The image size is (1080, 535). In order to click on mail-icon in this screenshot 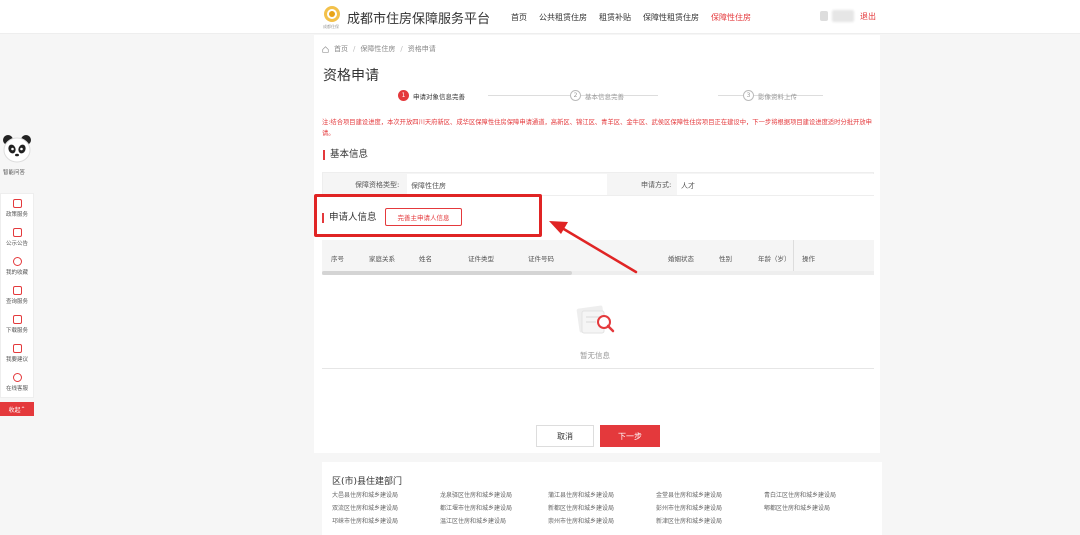, I will do `click(17, 348)`.